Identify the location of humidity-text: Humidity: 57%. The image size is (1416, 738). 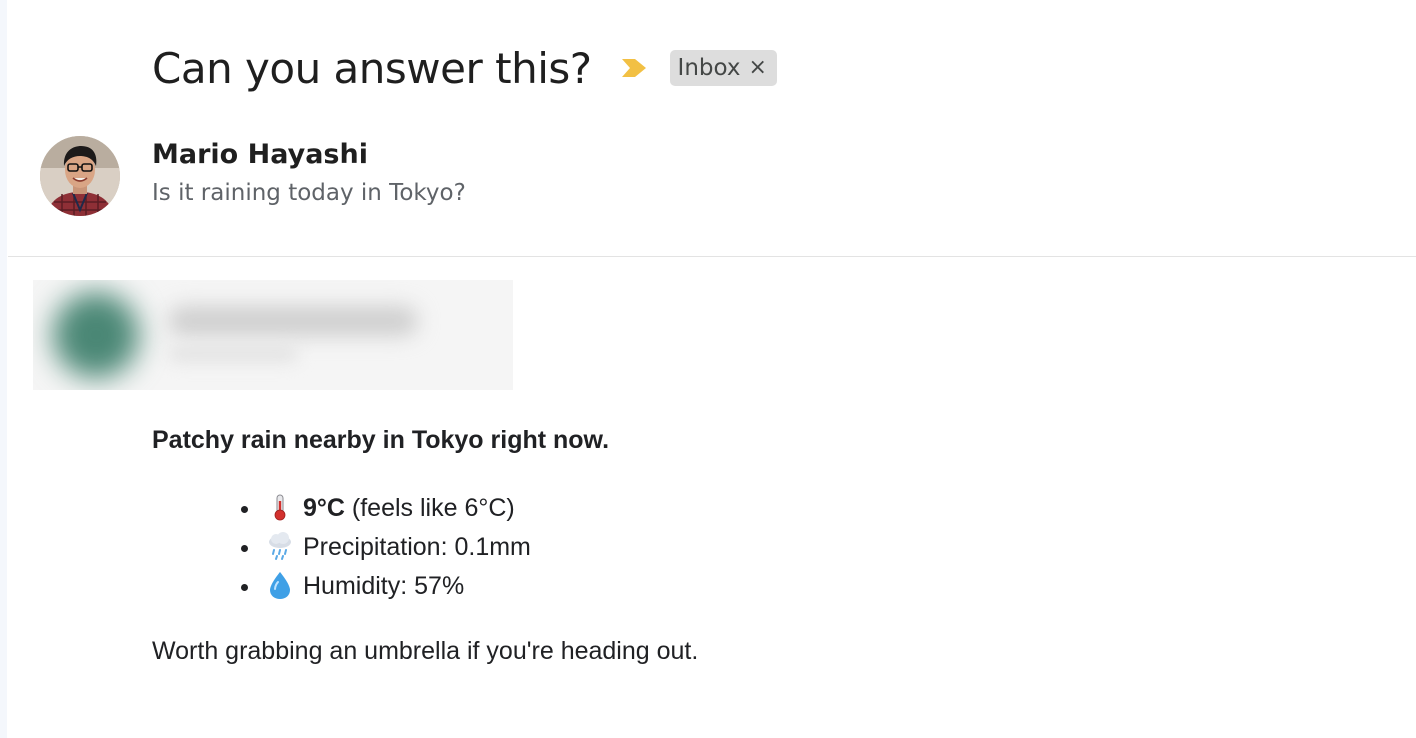
(384, 586).